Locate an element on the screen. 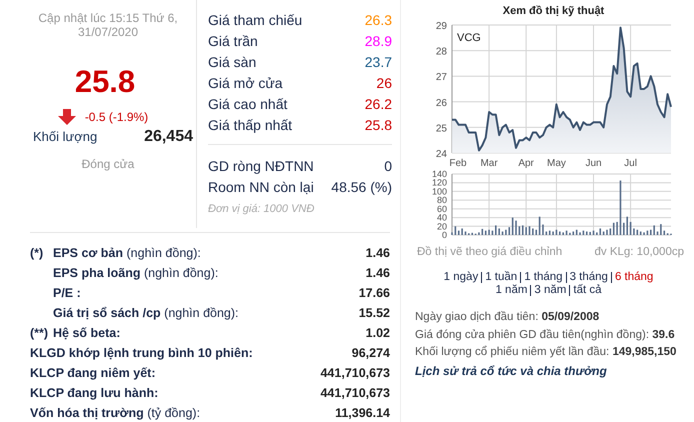  y-axis-label: 25 is located at coordinates (441, 128).